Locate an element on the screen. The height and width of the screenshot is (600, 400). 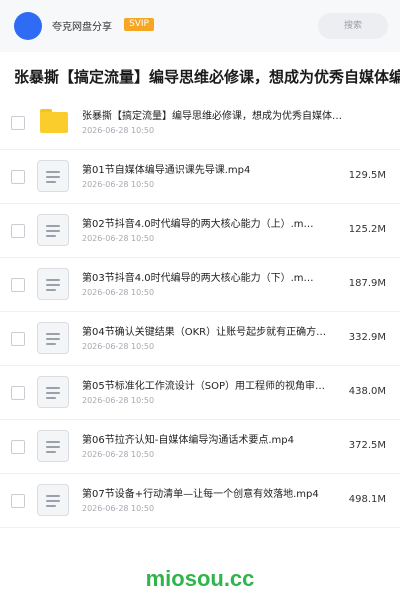
svip-badge: SVIP is located at coordinates (139, 24).